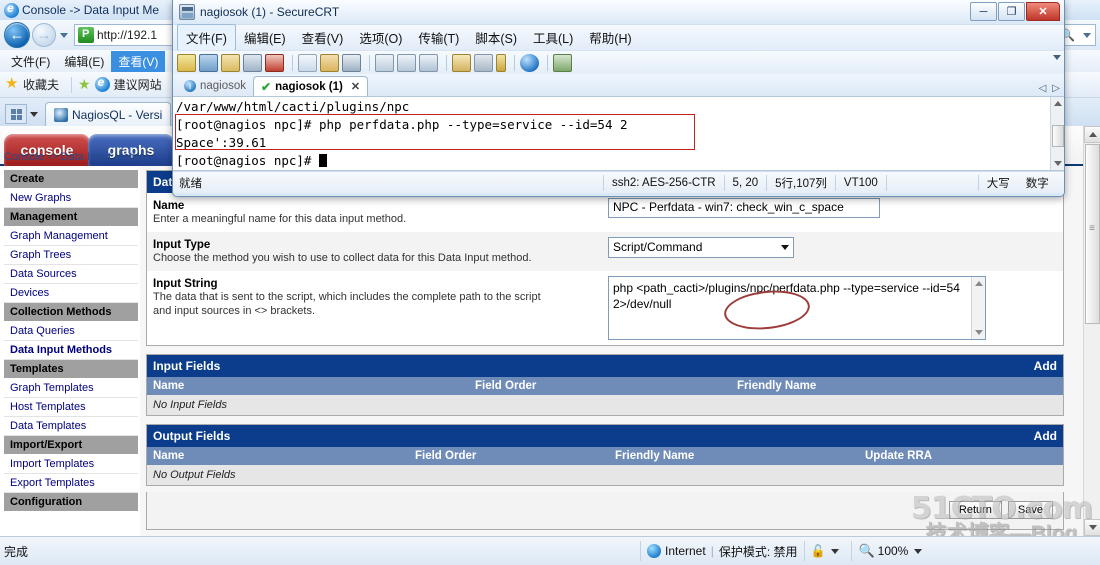 Image resolution: width=1100 pixels, height=565 pixels. I want to click on securecrt-titlebar: nagiosok (1) - SecureCRT ─ ❐ ✕, so click(618, 12).